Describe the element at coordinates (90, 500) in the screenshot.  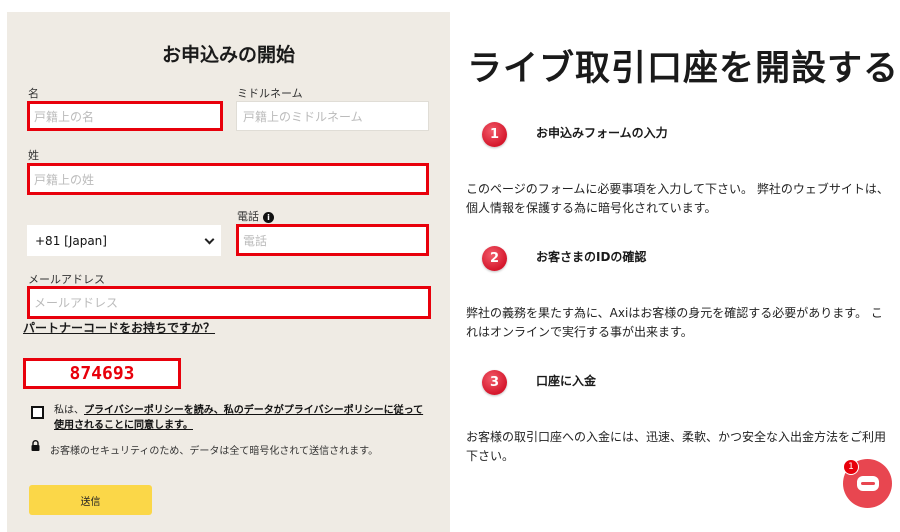
I see `submit-button: 送信` at that location.